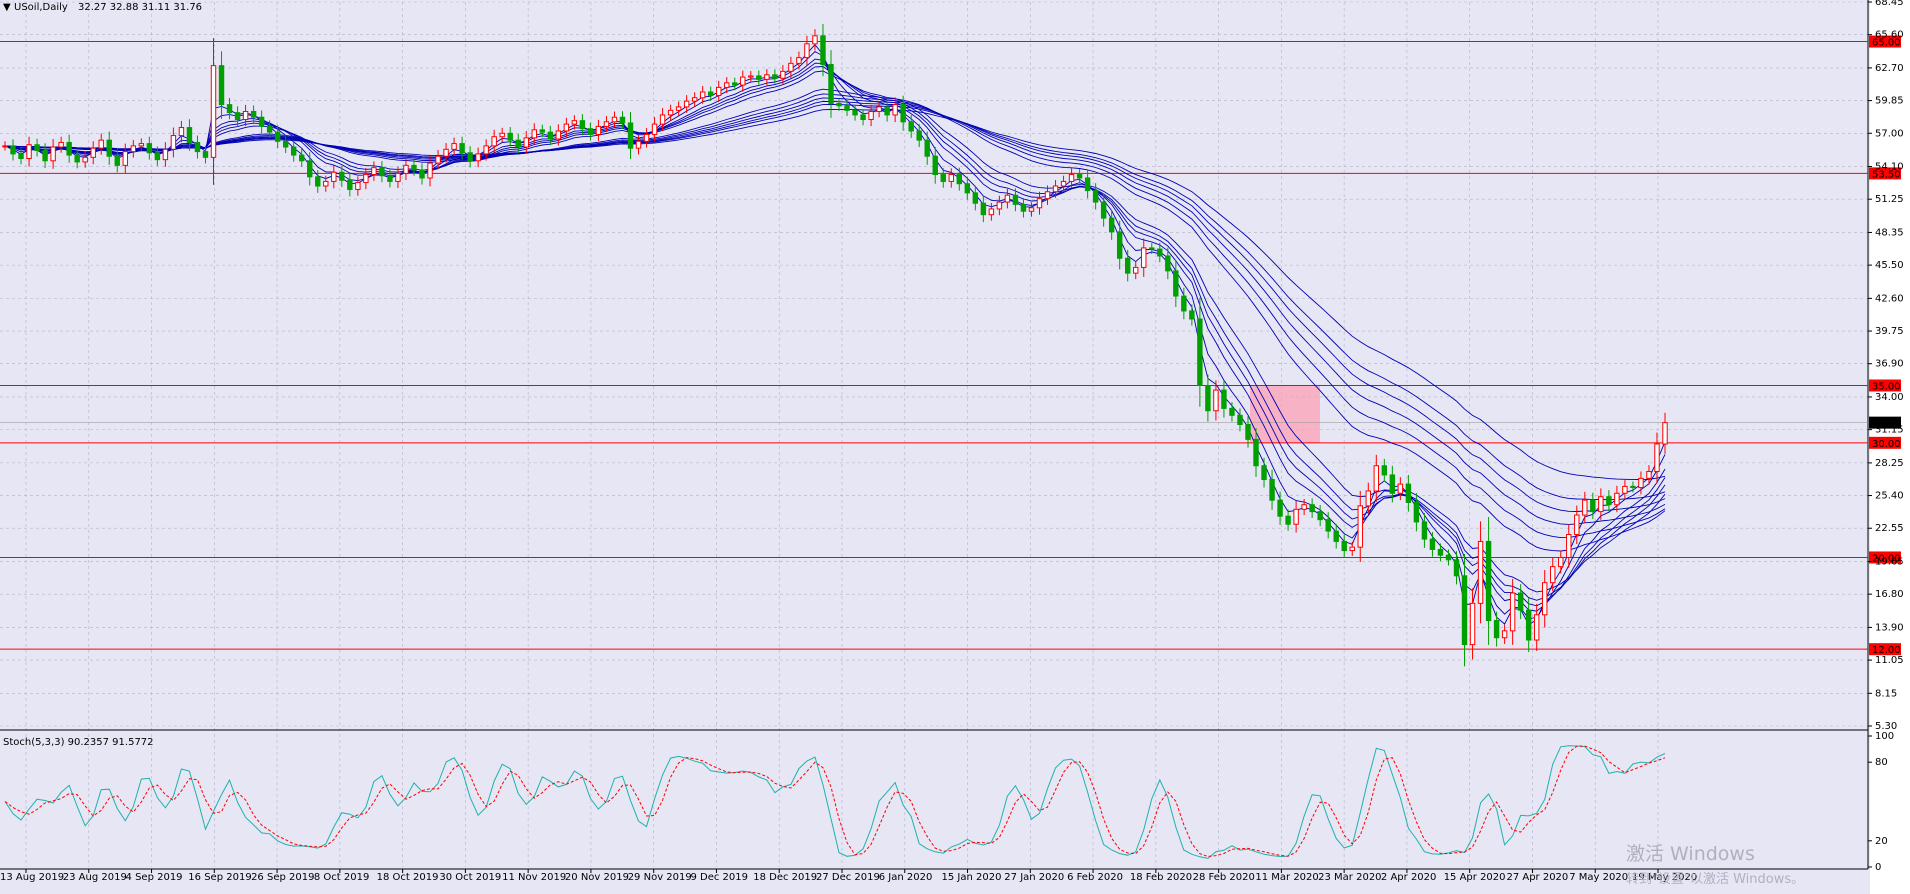 This screenshot has height=894, width=1910. Describe the element at coordinates (1408, 877) in the screenshot. I see `time-tick-label: 2 Apr 2020` at that location.